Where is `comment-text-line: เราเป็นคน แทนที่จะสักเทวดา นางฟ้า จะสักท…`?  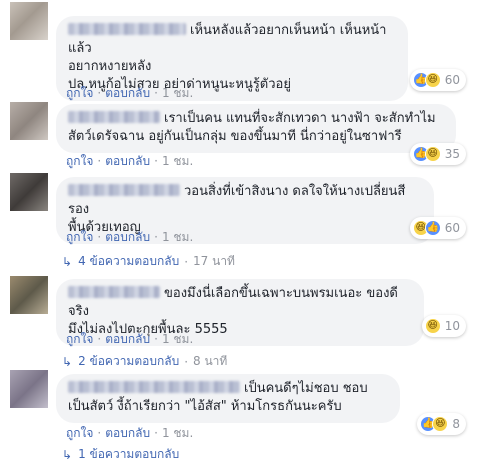
comment-text-line: เราเป็นคน แทนที่จะสักเทวดา นางฟ้า จะสักท… is located at coordinates (300, 118).